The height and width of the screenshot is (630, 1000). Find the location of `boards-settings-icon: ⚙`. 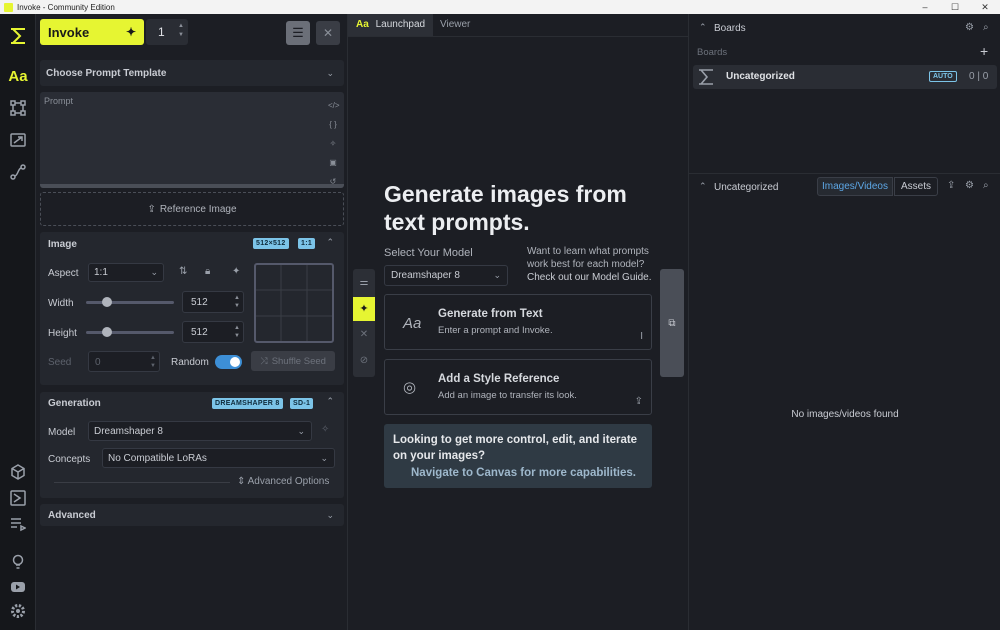

boards-settings-icon: ⚙ is located at coordinates (969, 27).